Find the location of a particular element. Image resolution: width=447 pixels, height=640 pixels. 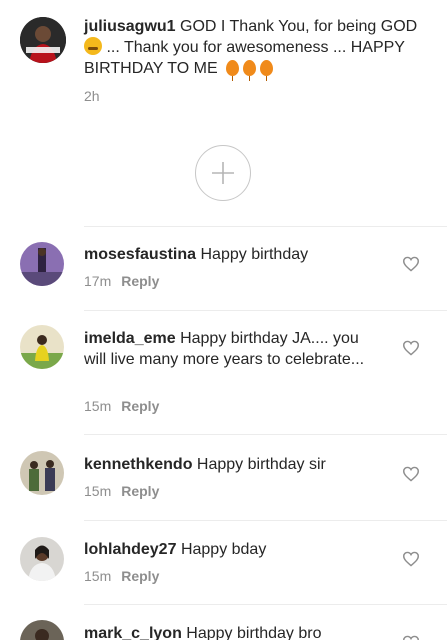

plus-icon is located at coordinates (223, 173).